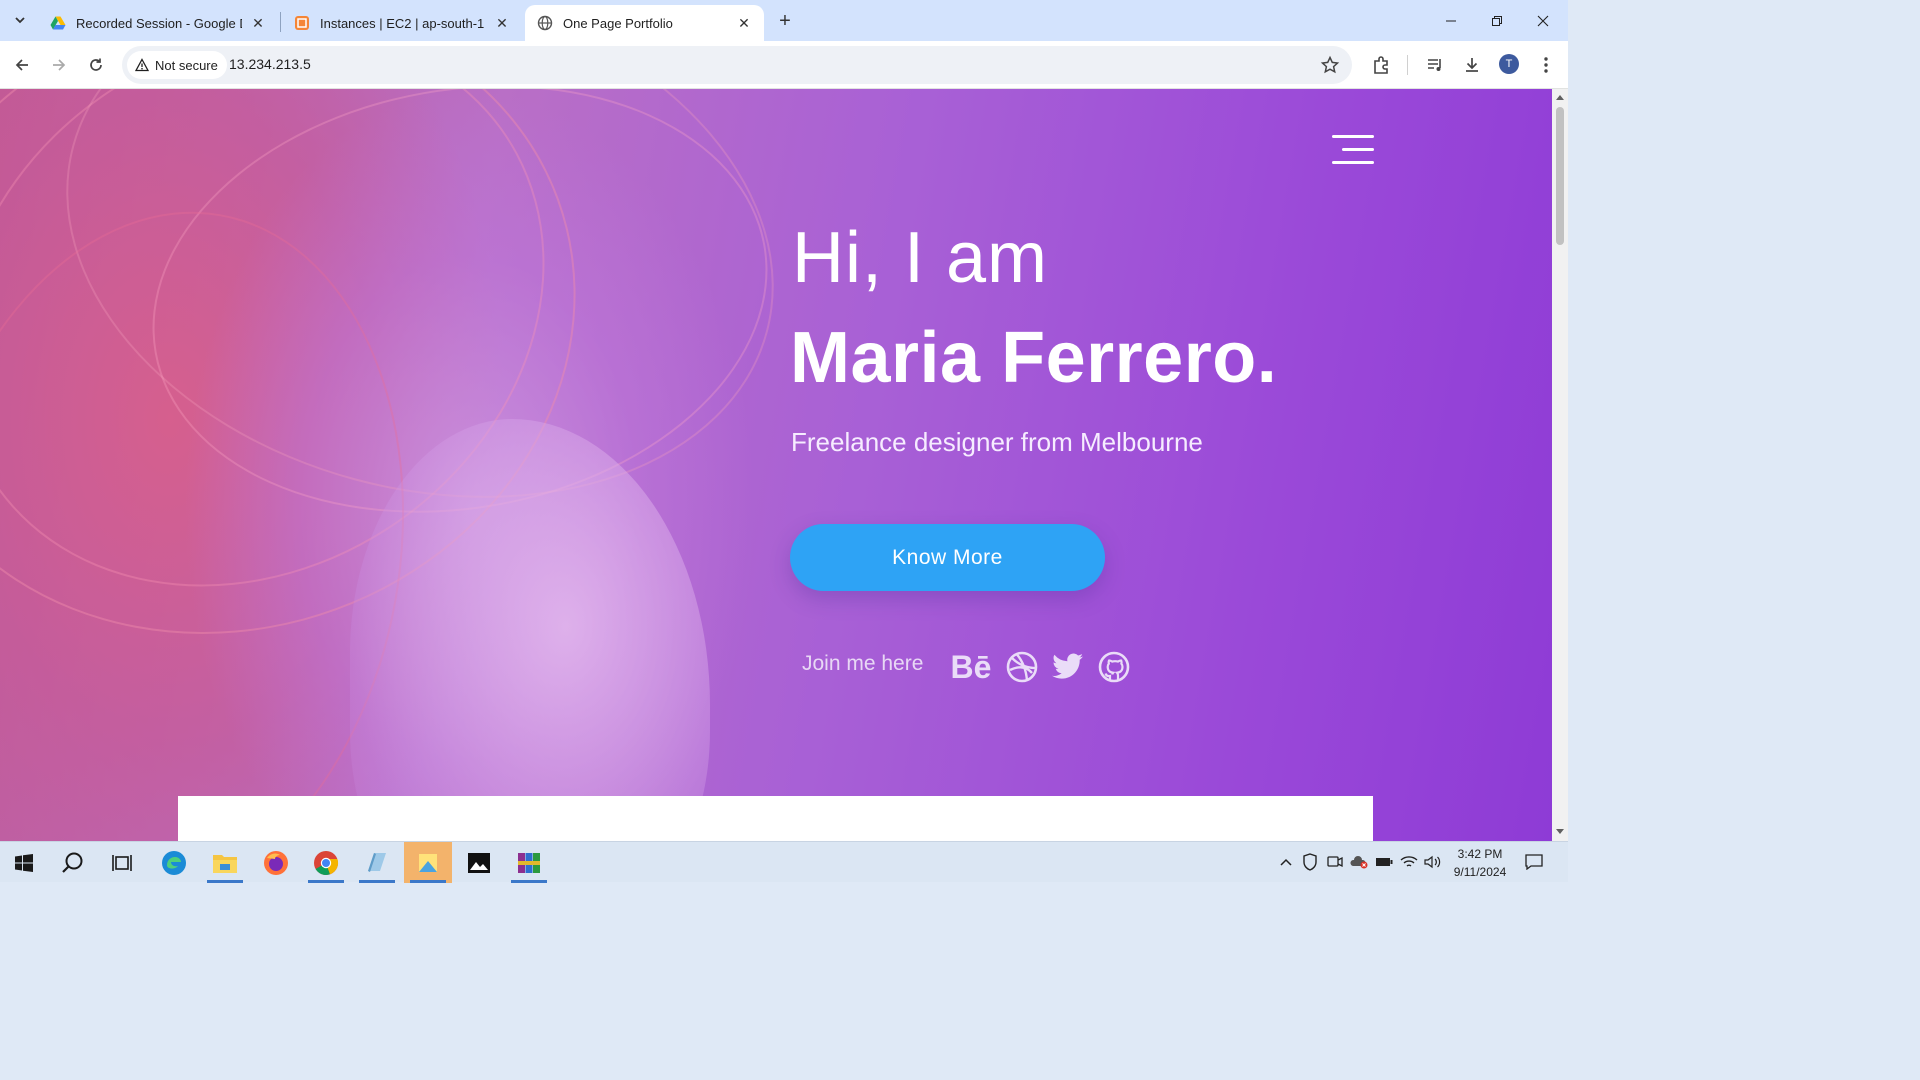 The image size is (1920, 1080). What do you see at coordinates (1480, 863) in the screenshot?
I see `system-clock: 3:42 PM 9/11/2024` at bounding box center [1480, 863].